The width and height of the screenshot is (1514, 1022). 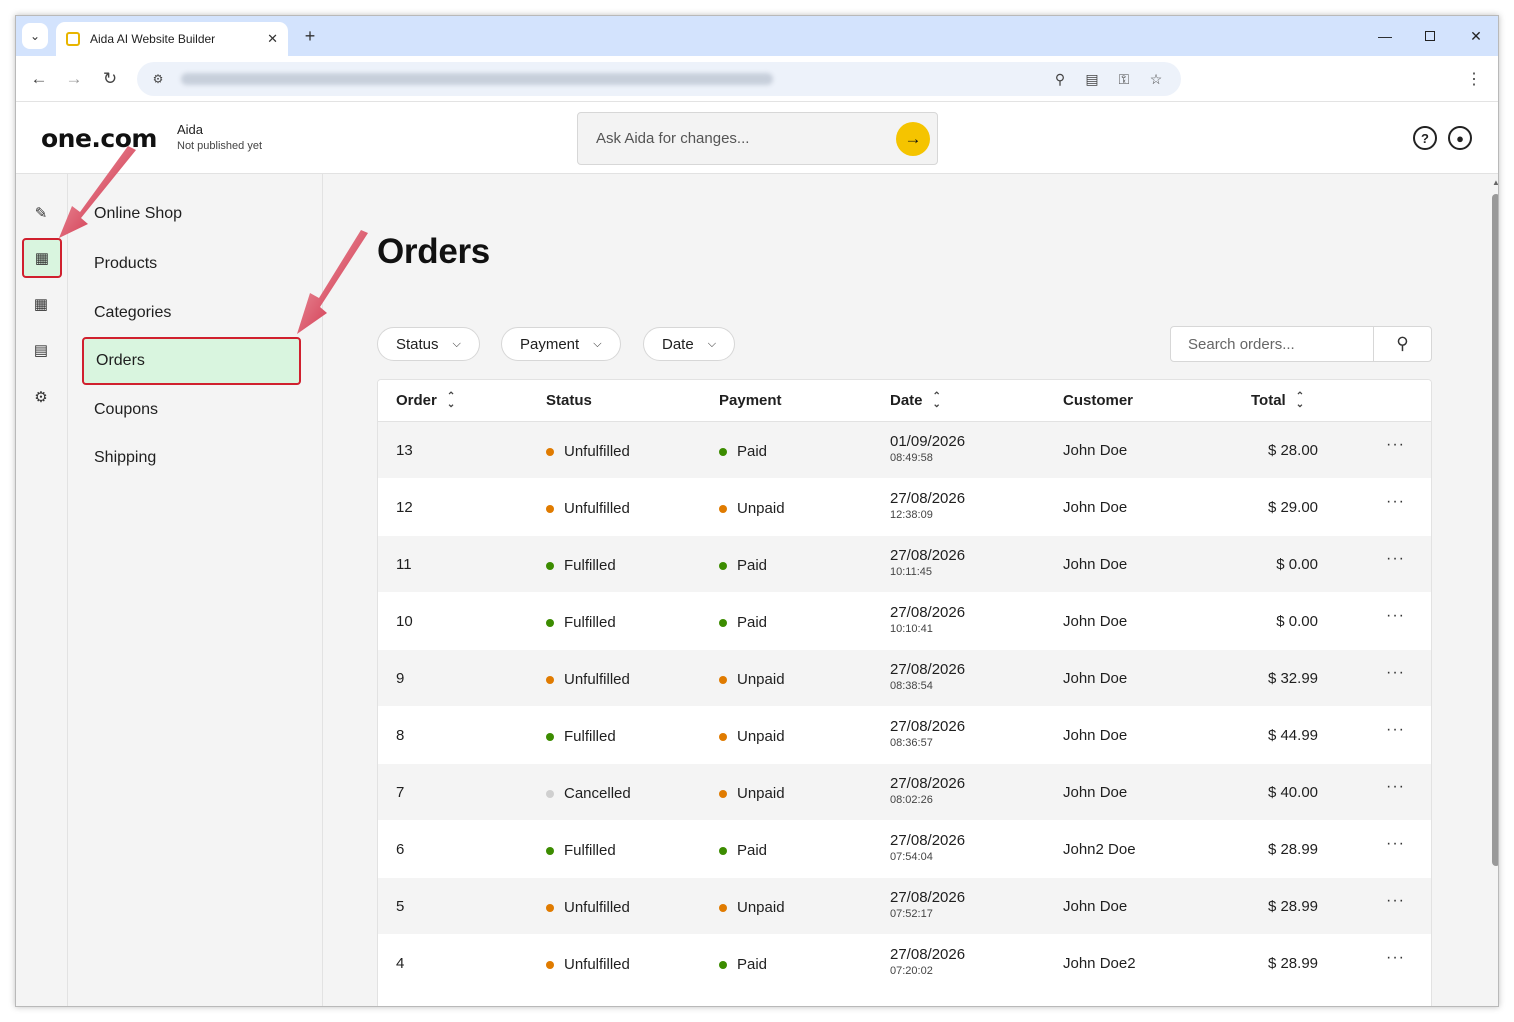 What do you see at coordinates (1277, 400) in the screenshot?
I see `column-total: Total ⌃ ⌄` at bounding box center [1277, 400].